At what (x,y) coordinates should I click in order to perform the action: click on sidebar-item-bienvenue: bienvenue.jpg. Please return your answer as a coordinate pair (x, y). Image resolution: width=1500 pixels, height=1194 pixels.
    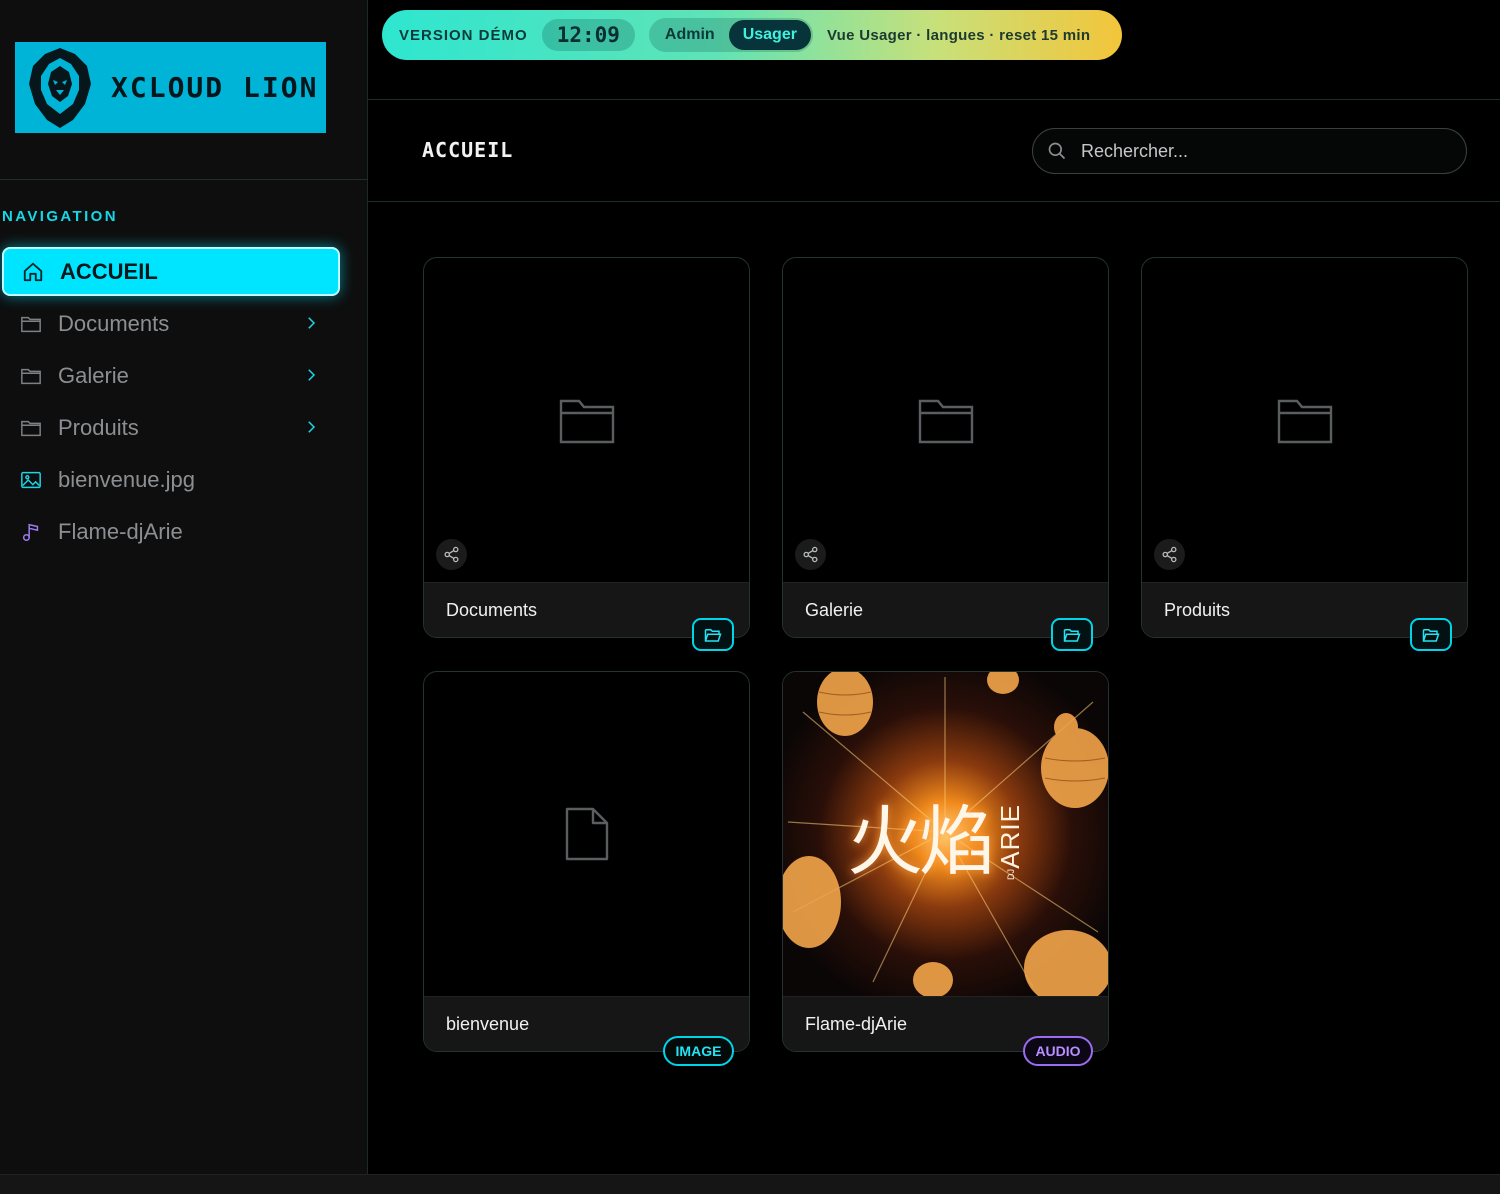
    Looking at the image, I should click on (171, 479).